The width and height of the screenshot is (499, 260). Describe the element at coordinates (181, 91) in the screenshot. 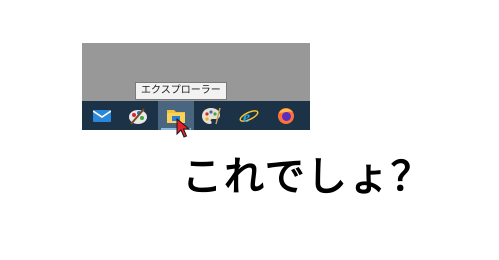

I see `tooltip: エクスプローラー` at that location.